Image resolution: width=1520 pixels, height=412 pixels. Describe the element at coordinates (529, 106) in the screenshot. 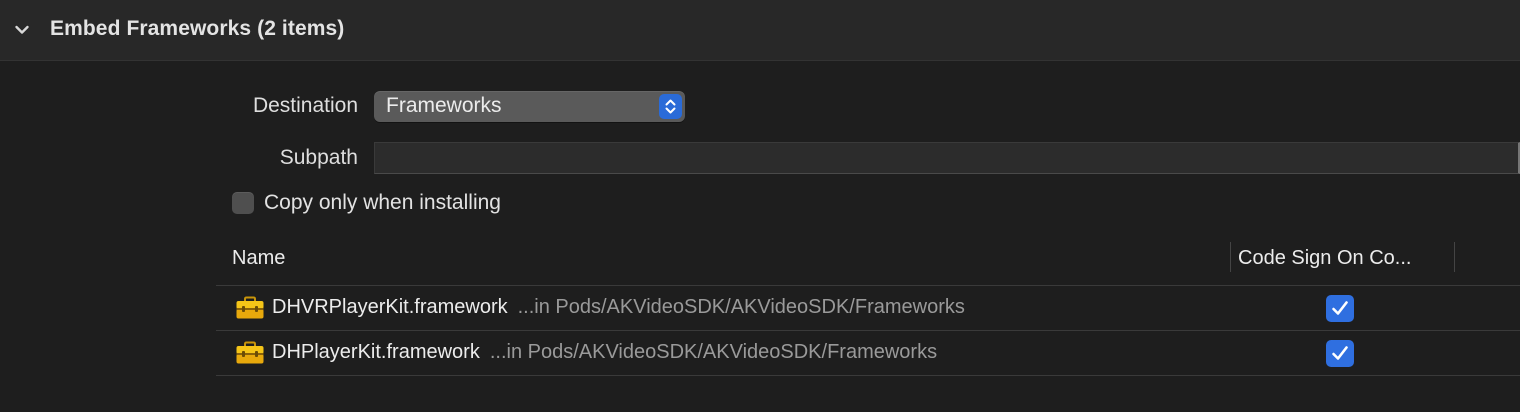

I see `destination-popup: Frameworks` at that location.